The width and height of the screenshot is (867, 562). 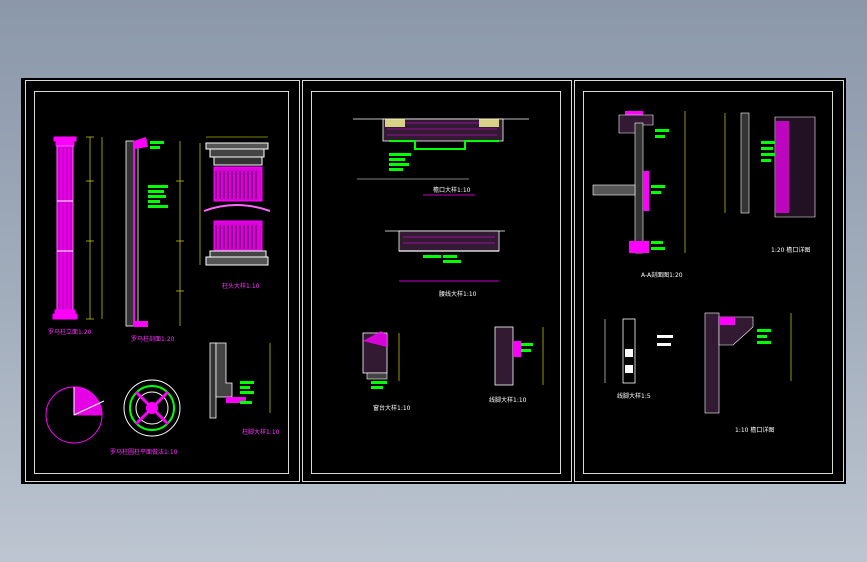 I want to click on sheet-2-drawings, so click(x=448, y=253).